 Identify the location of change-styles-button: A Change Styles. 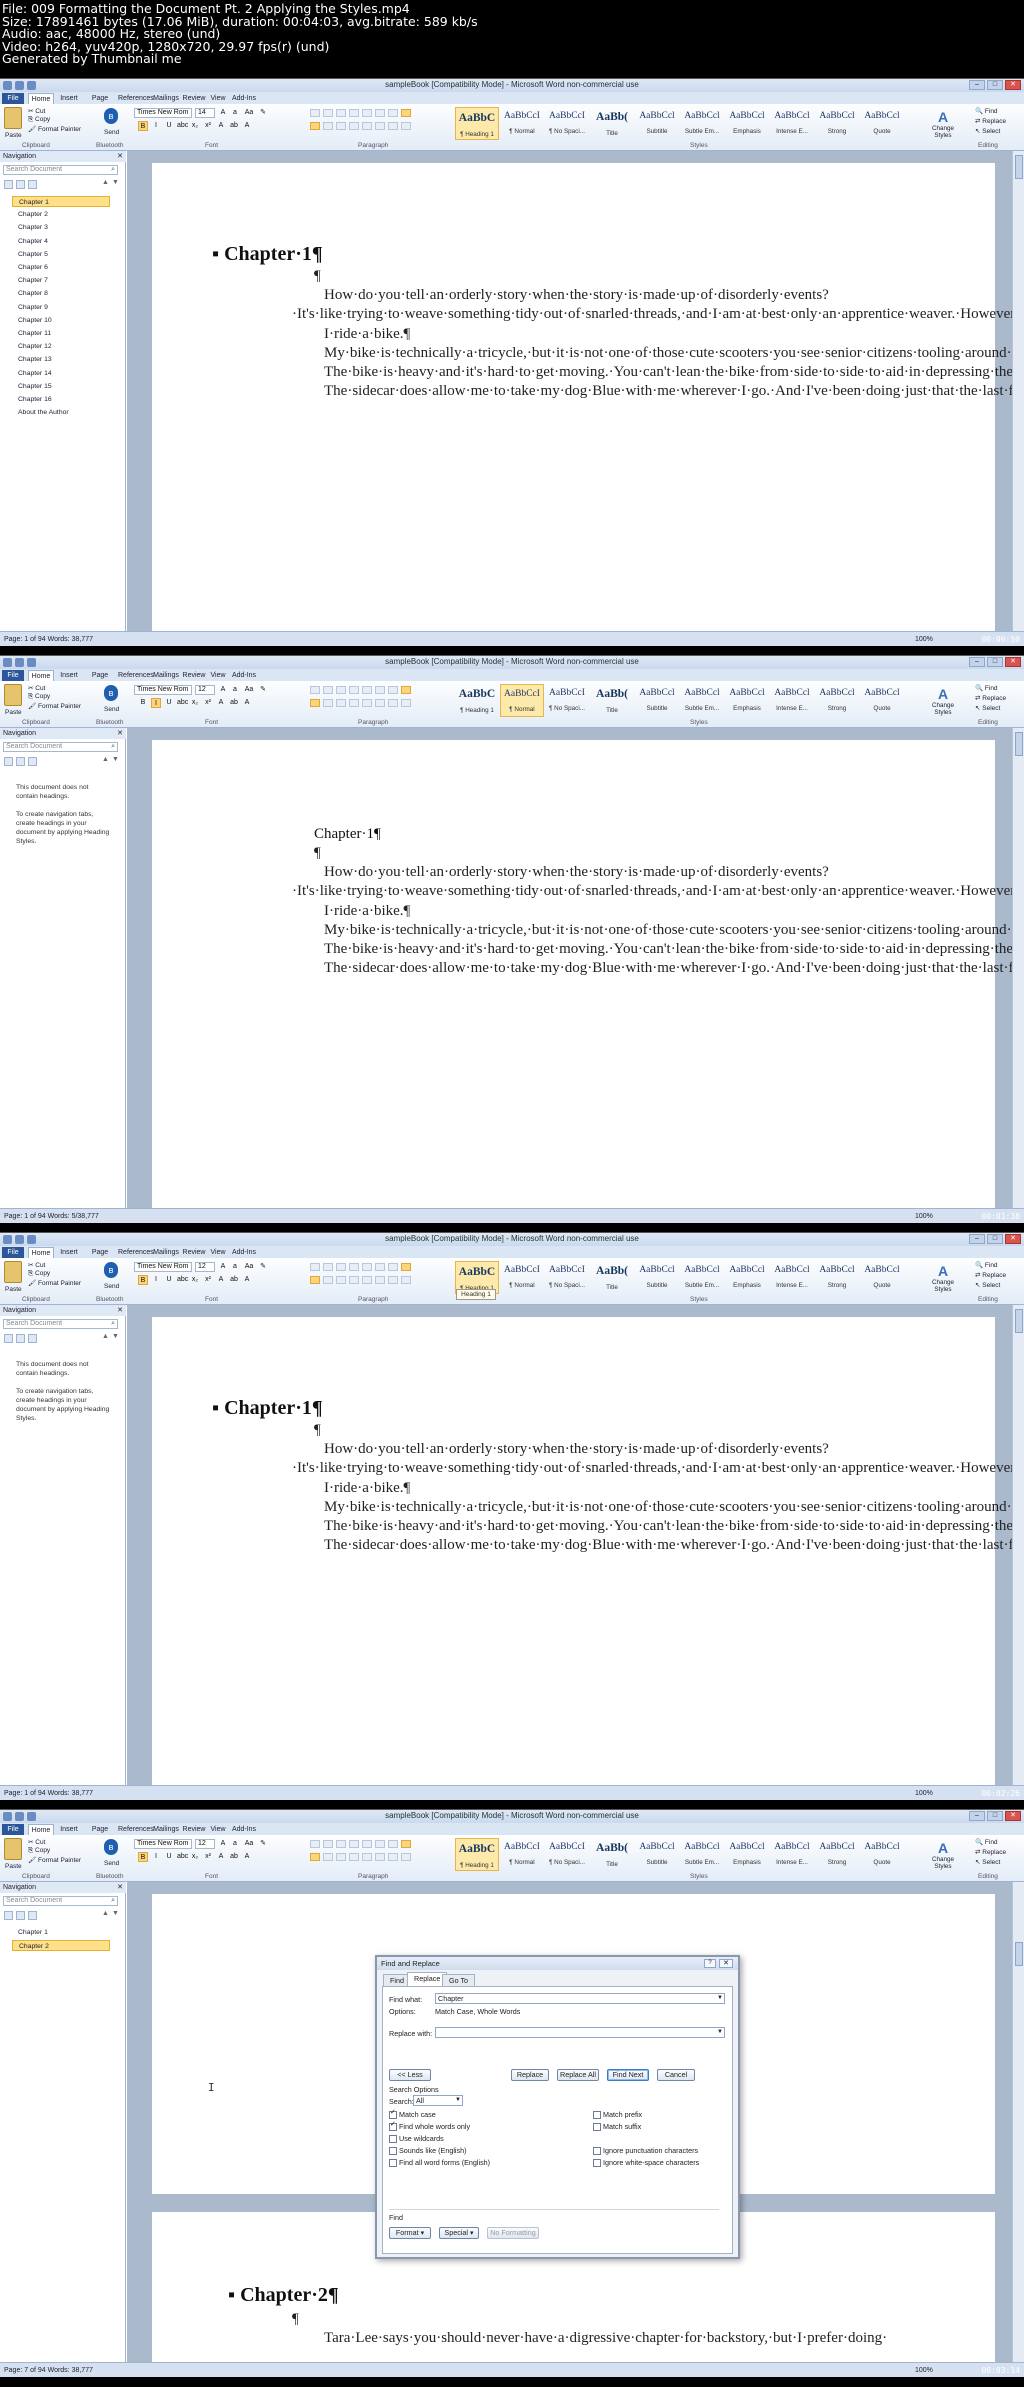
(943, 124).